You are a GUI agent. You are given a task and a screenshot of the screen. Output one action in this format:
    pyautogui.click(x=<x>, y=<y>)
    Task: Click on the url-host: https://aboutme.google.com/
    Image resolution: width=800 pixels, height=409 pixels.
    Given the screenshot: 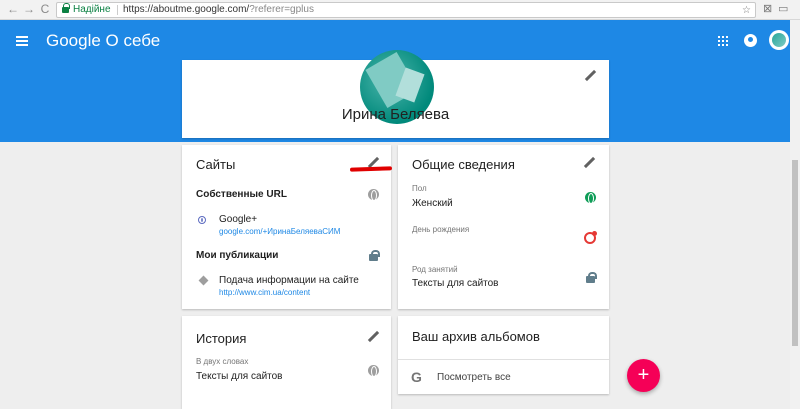 What is the action you would take?
    pyautogui.click(x=186, y=9)
    